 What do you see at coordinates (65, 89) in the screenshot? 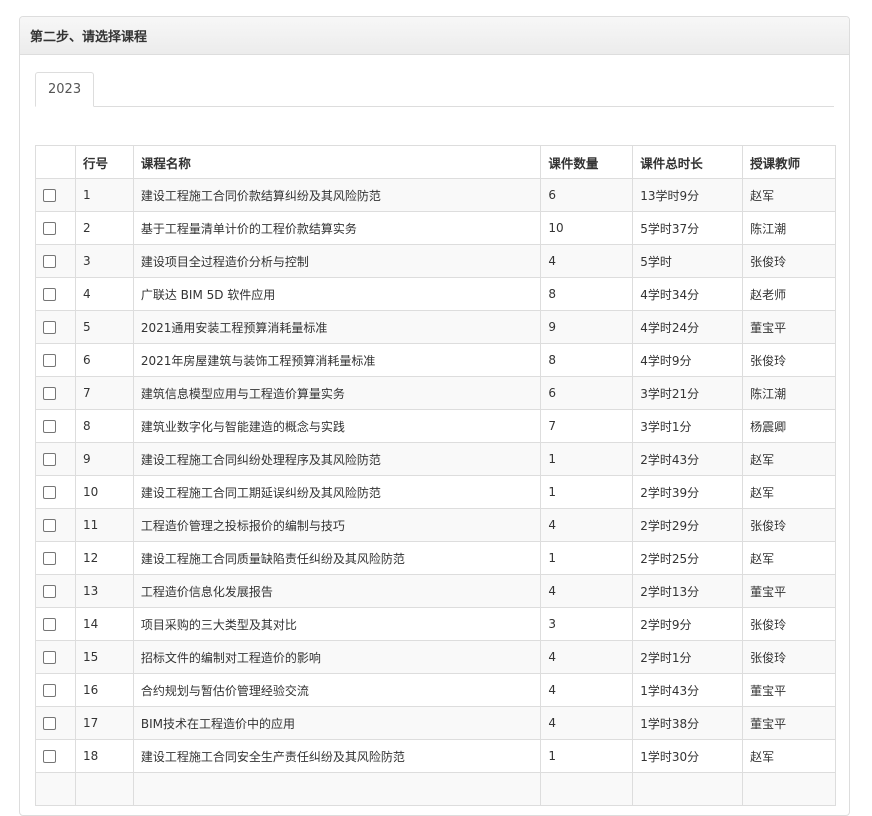
I see `tab-2023: 2023` at bounding box center [65, 89].